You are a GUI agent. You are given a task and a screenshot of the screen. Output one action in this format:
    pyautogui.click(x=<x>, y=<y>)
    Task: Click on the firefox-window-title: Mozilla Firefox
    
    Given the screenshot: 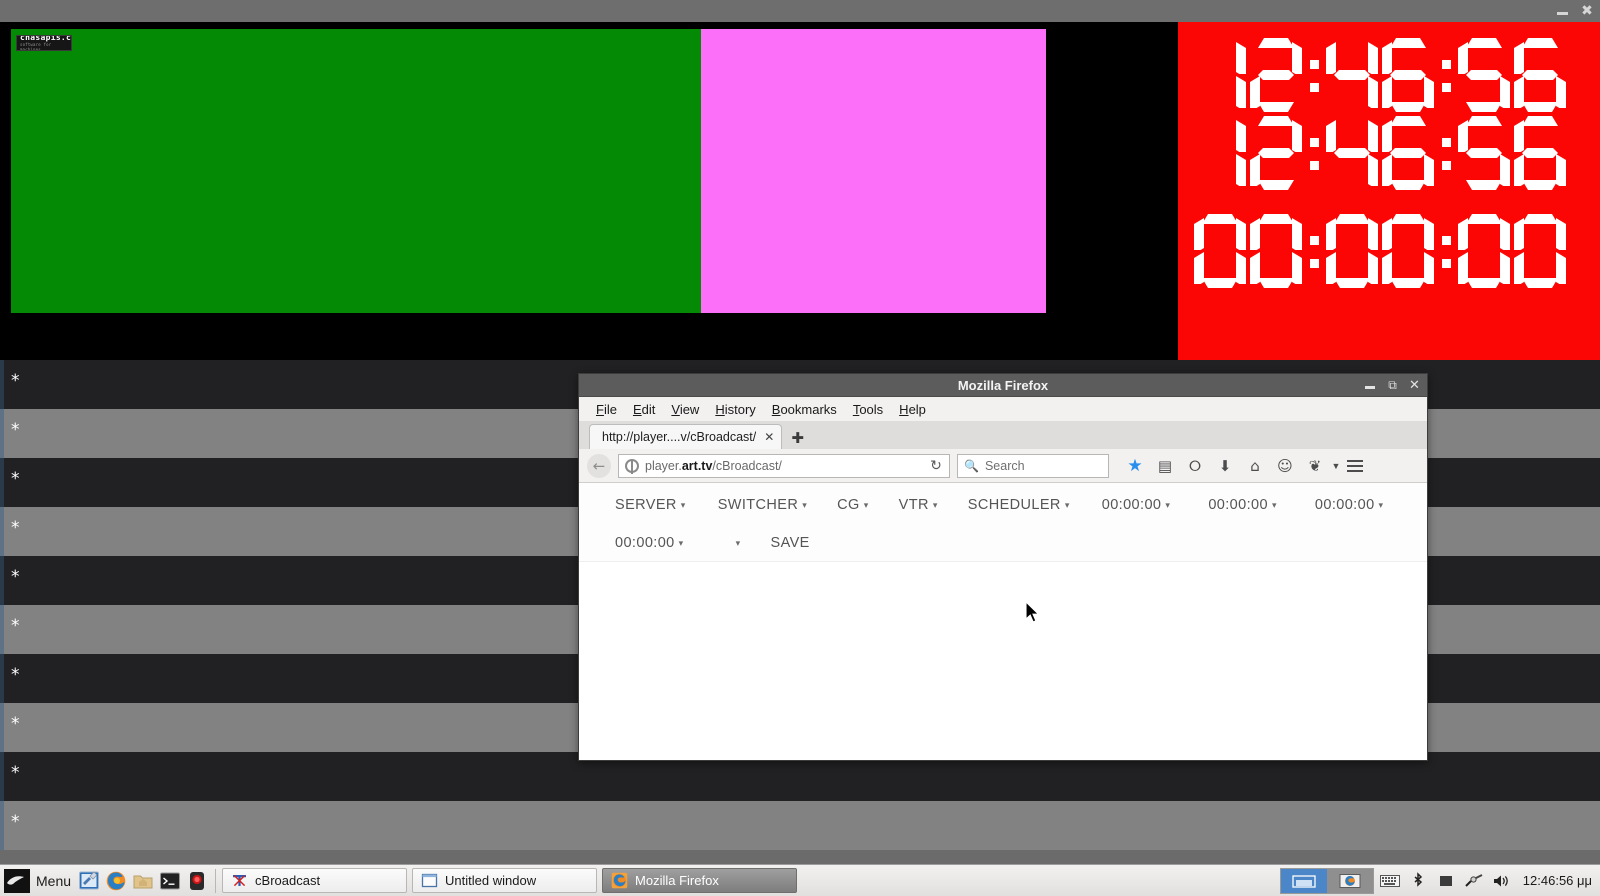 What is the action you would take?
    pyautogui.click(x=1003, y=385)
    